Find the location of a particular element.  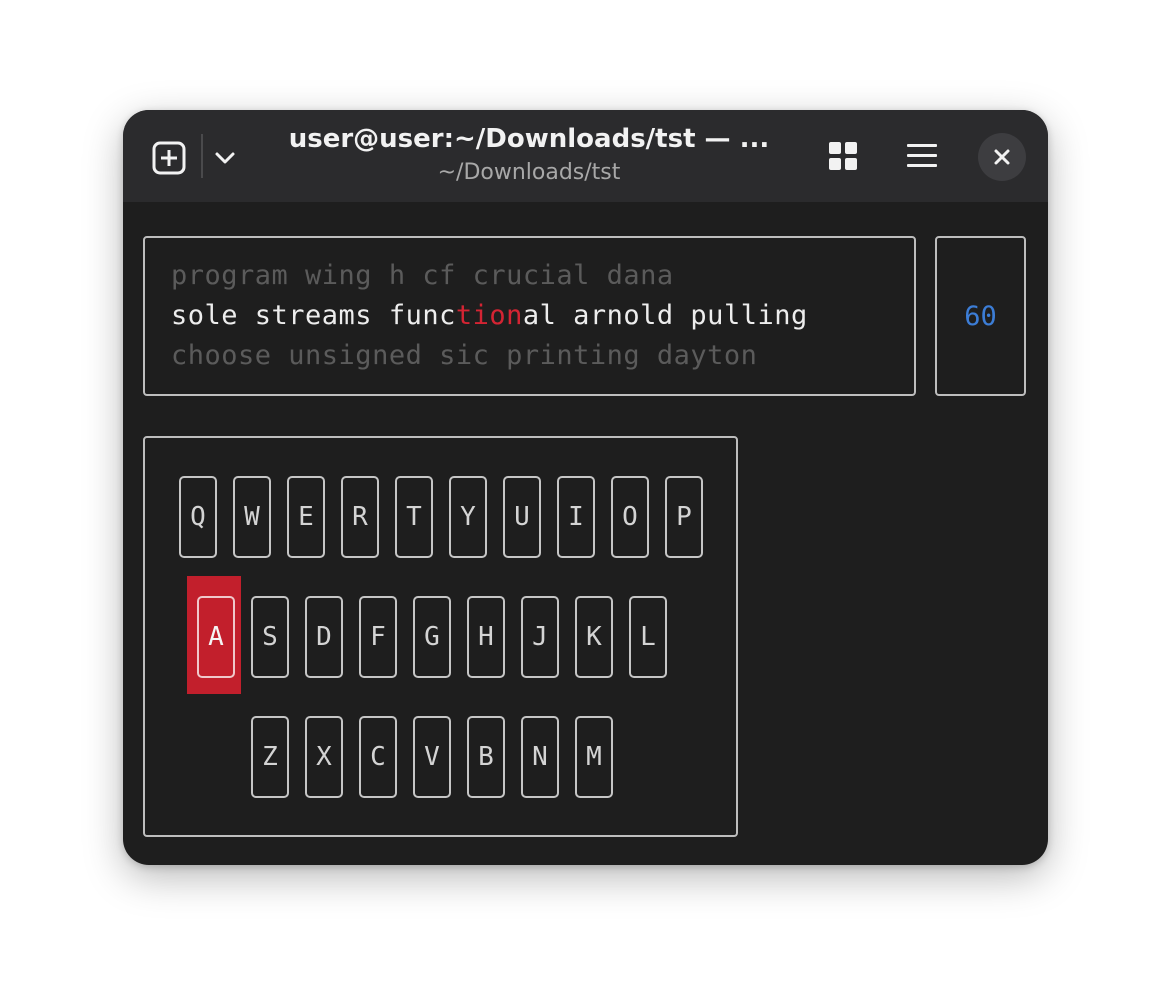

key-k: K is located at coordinates (594, 637).